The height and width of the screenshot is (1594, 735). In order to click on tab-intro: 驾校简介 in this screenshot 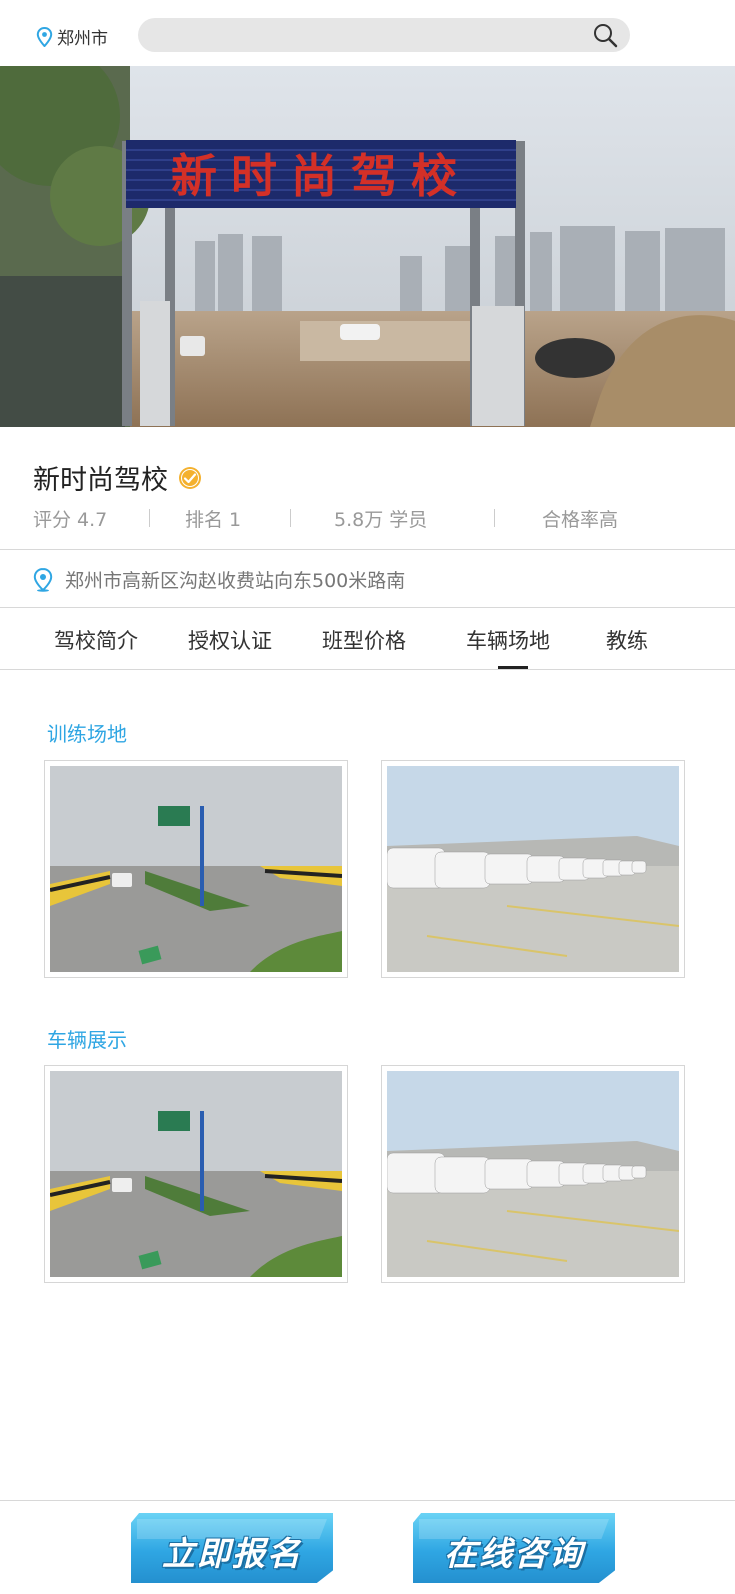, I will do `click(96, 640)`.